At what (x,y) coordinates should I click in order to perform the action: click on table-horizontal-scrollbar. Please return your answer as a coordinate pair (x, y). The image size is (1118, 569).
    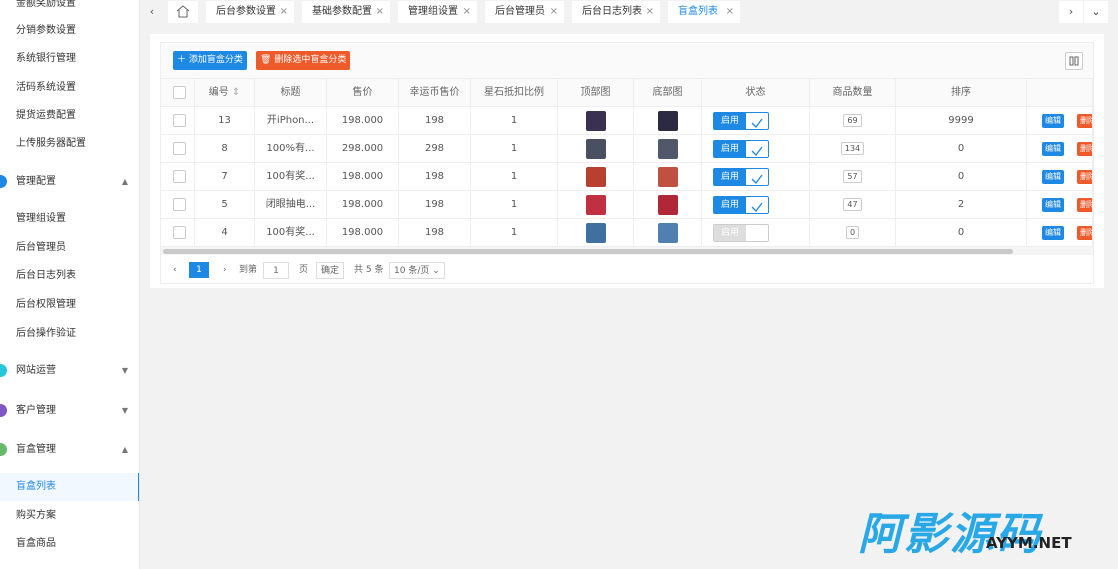
    Looking at the image, I should click on (627, 251).